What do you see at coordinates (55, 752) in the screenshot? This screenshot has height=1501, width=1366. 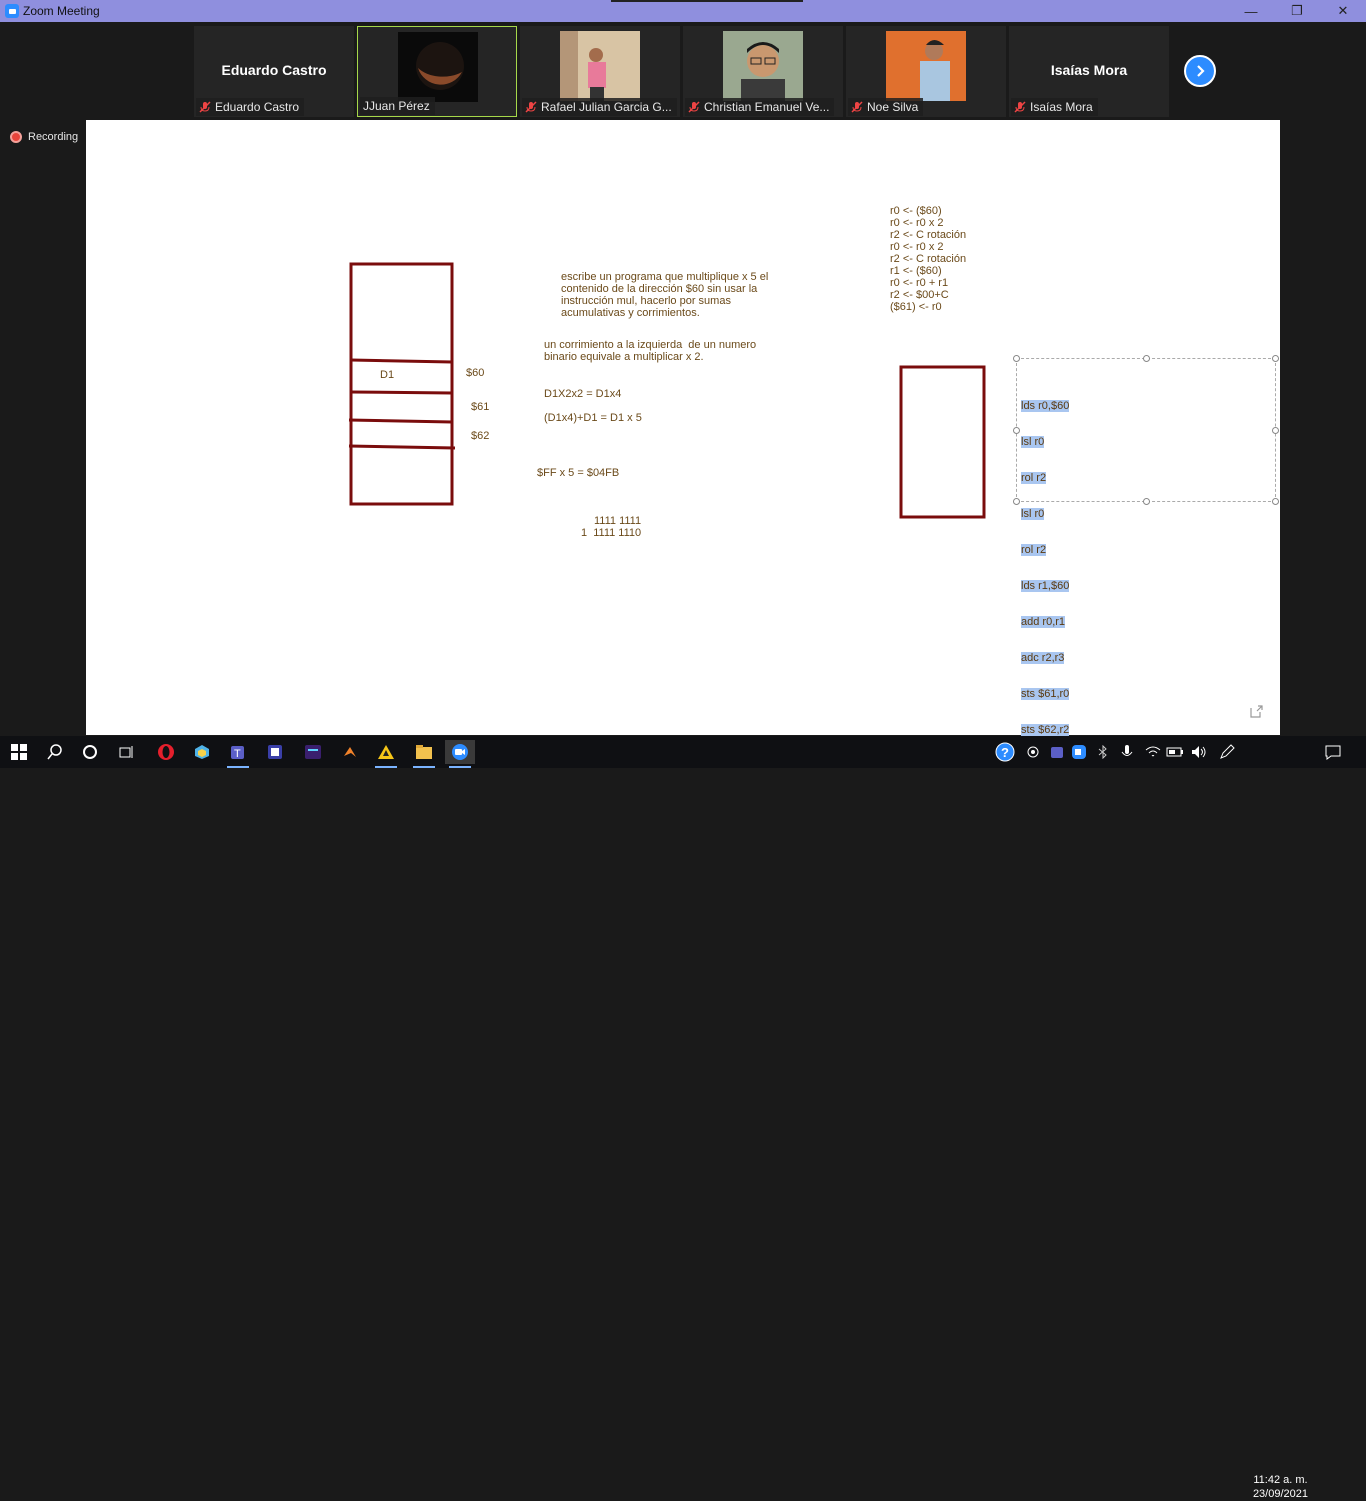 I see `search-icon` at bounding box center [55, 752].